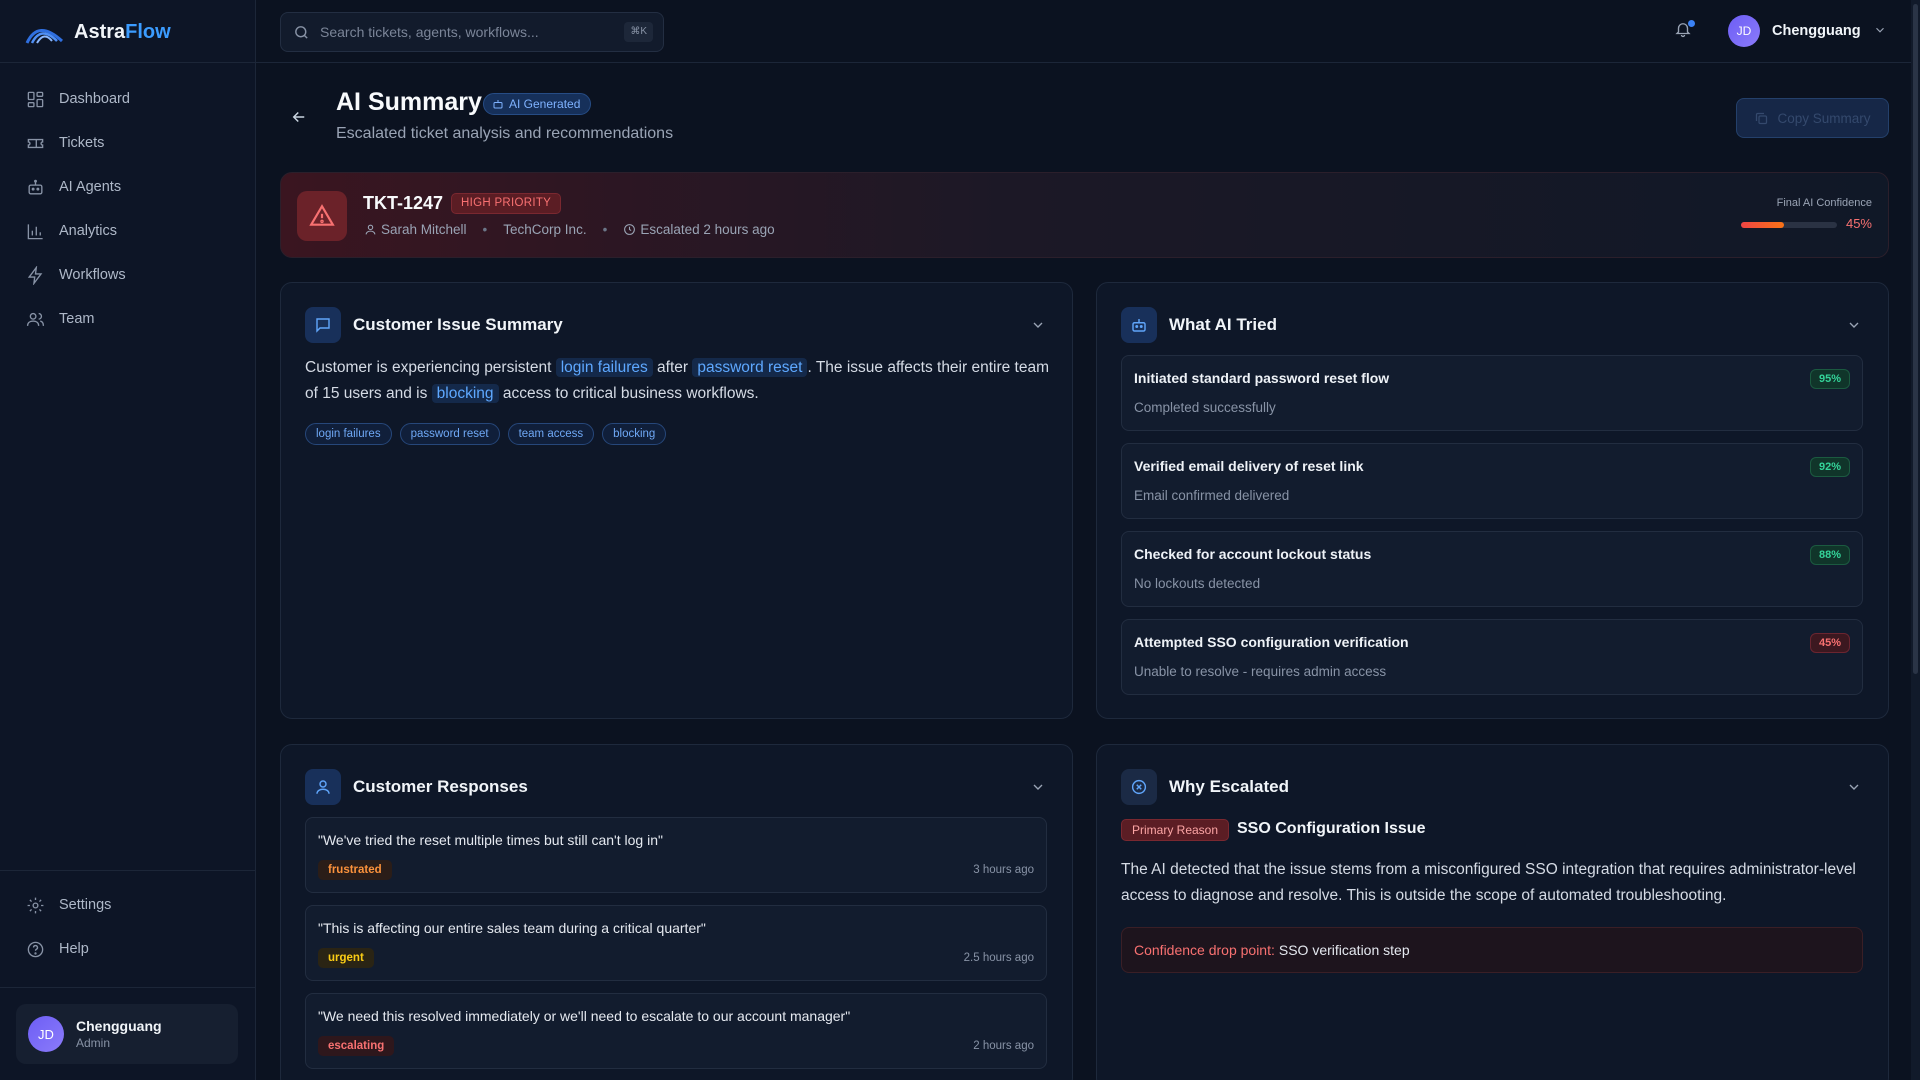  Describe the element at coordinates (1249, 466) in the screenshot. I see `step-title: Verified email delivery of reset link` at that location.